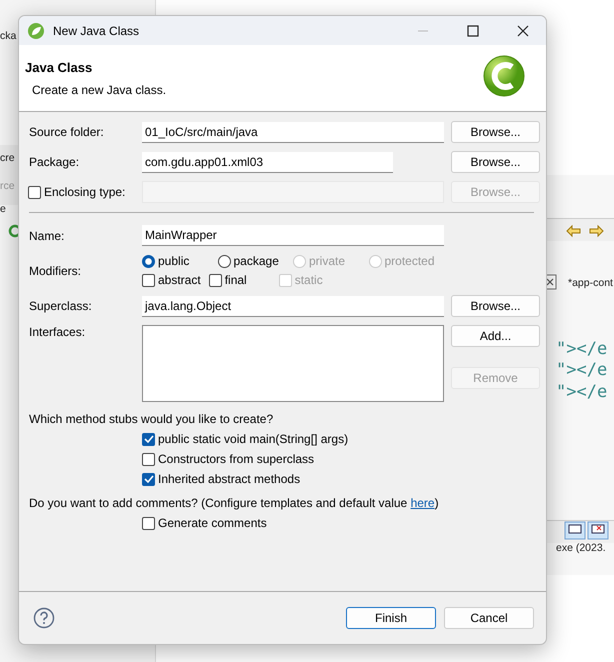  Describe the element at coordinates (81, 192) in the screenshot. I see `checkbox: Enclosing type:` at that location.